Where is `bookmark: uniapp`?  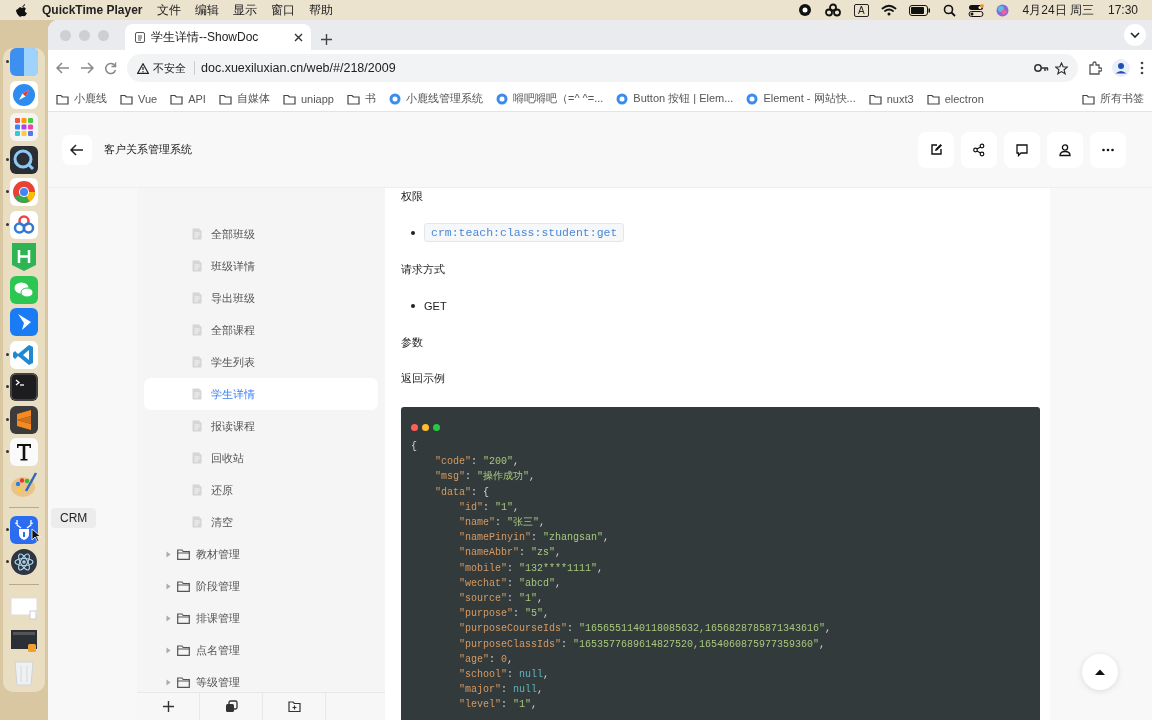 bookmark: uniapp is located at coordinates (308, 98).